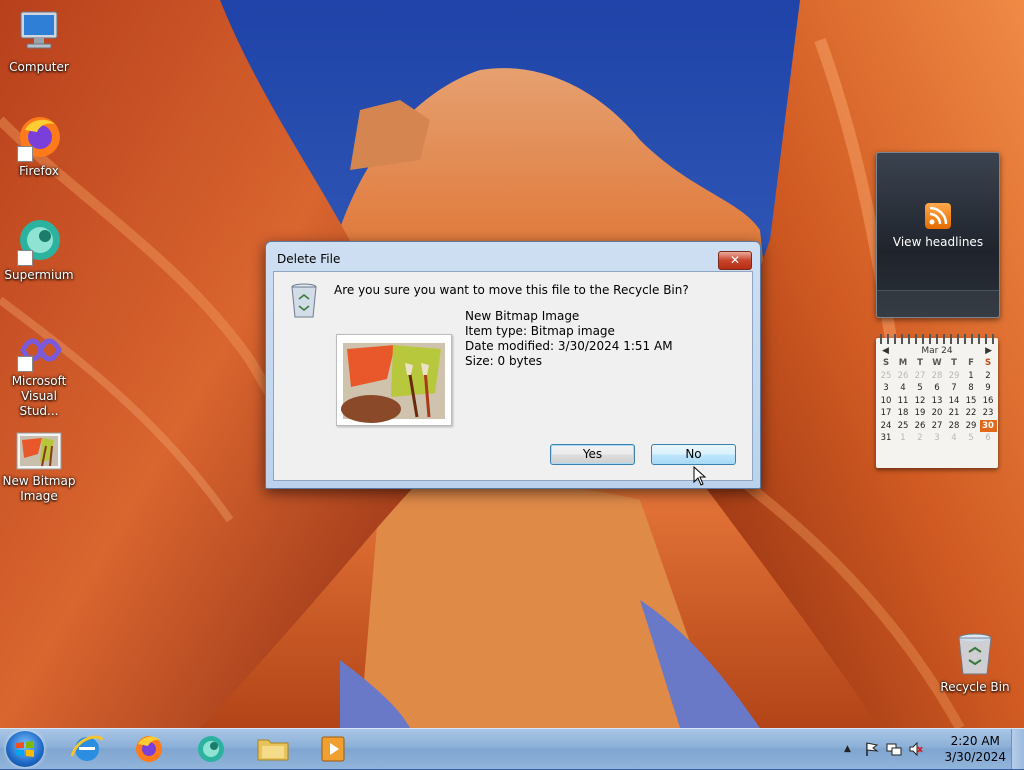 This screenshot has height=770, width=1024. What do you see at coordinates (975, 757) in the screenshot?
I see `clock-date: 3/30/2024` at bounding box center [975, 757].